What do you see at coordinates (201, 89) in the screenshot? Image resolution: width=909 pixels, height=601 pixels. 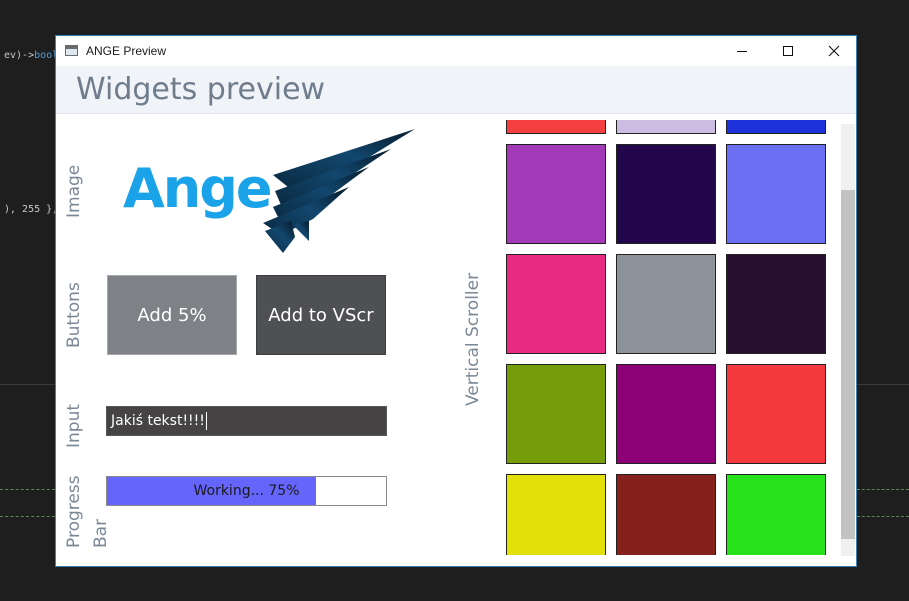 I see `page-title: Widgets preview` at bounding box center [201, 89].